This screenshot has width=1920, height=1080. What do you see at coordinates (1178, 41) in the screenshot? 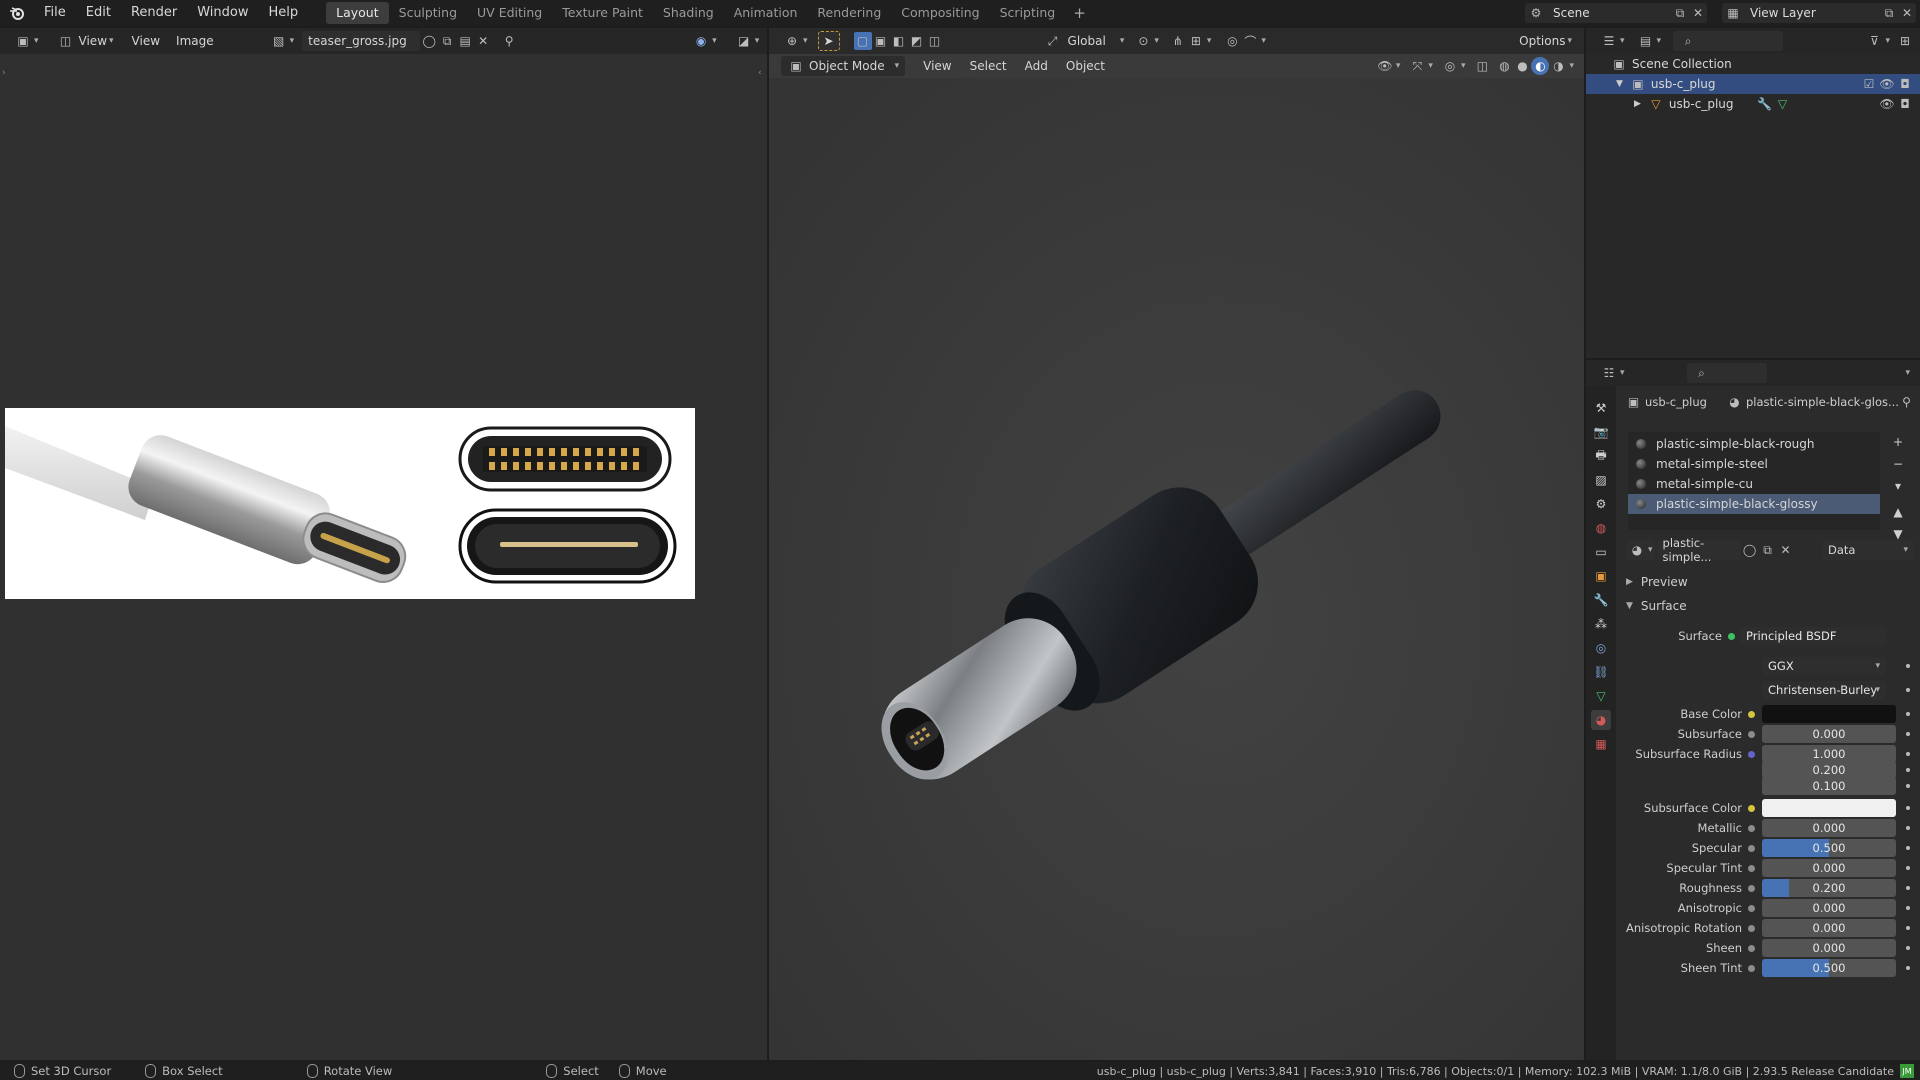
I see `snap-icon: ⋔` at bounding box center [1178, 41].